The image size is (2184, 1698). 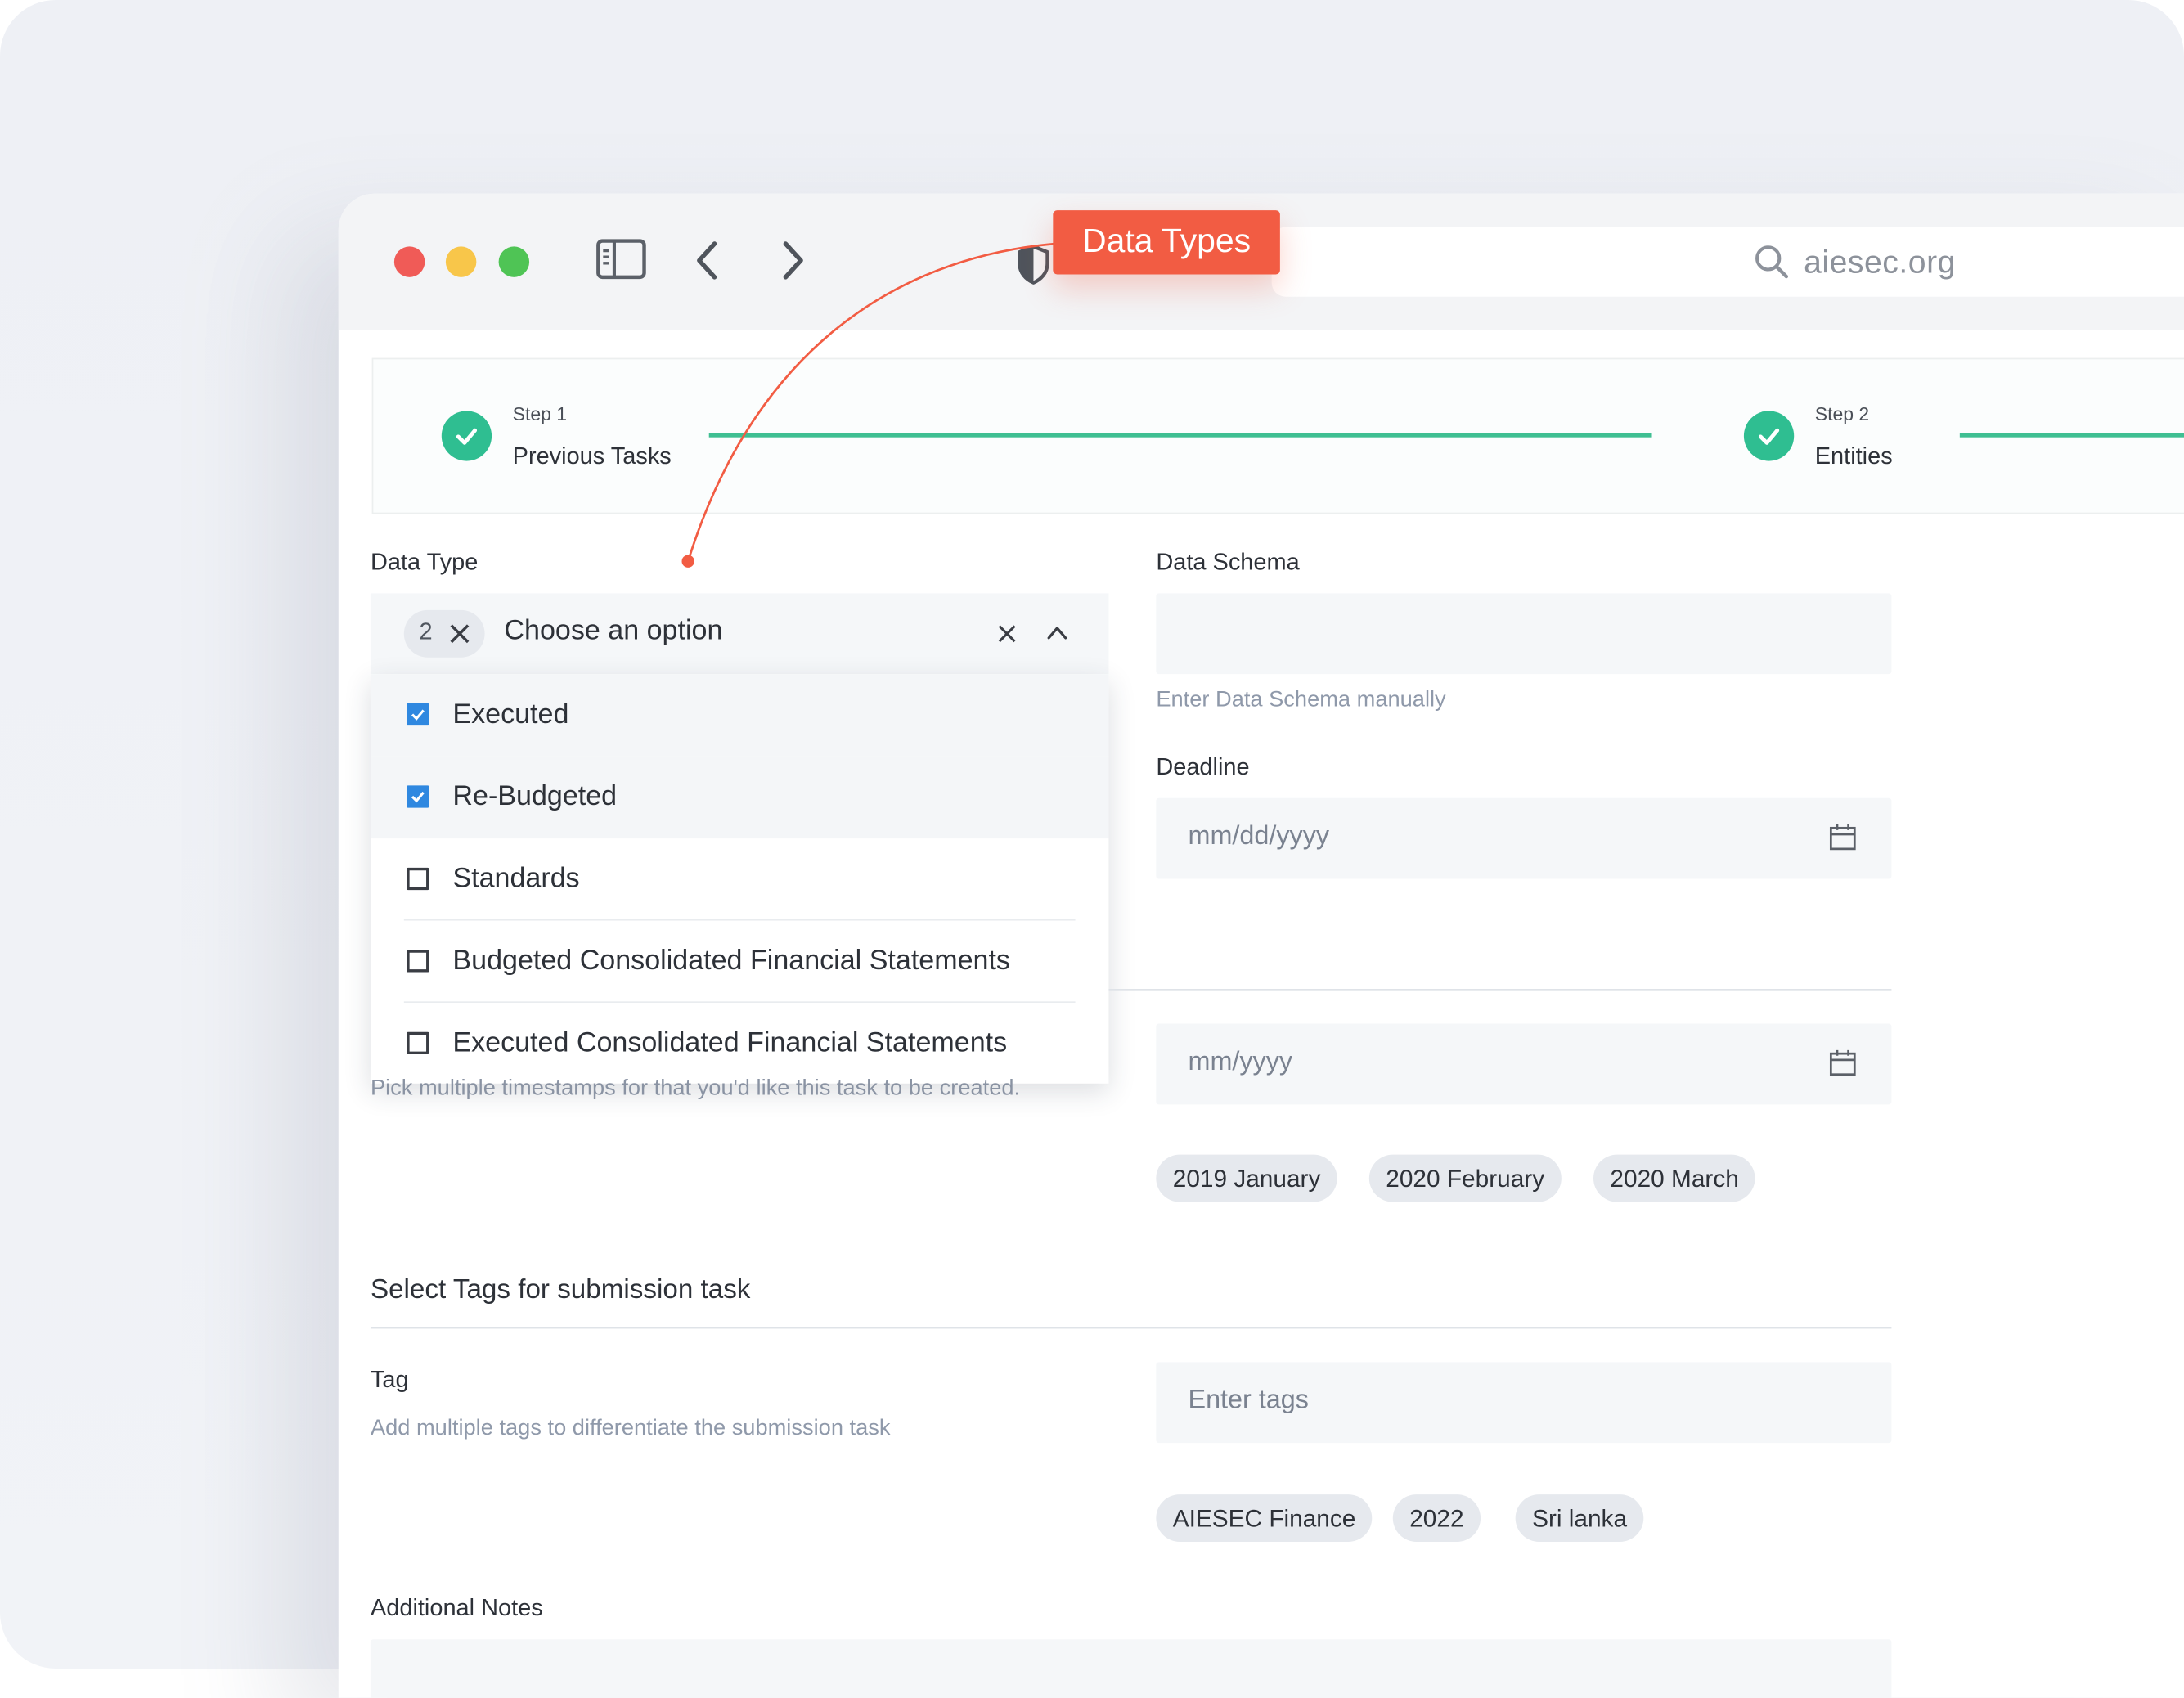 What do you see at coordinates (1007, 634) in the screenshot?
I see `clear-icon` at bounding box center [1007, 634].